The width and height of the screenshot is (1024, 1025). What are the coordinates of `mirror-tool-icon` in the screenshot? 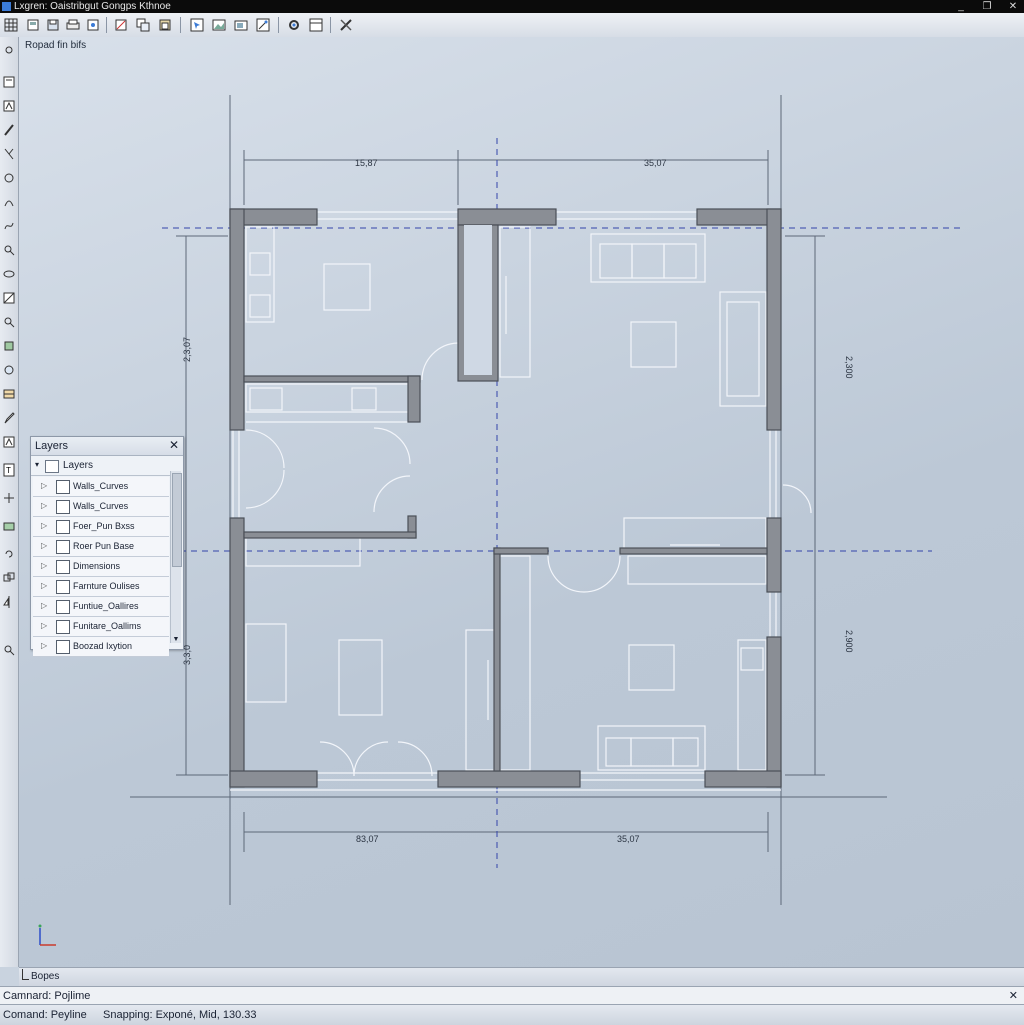 It's located at (9, 602).